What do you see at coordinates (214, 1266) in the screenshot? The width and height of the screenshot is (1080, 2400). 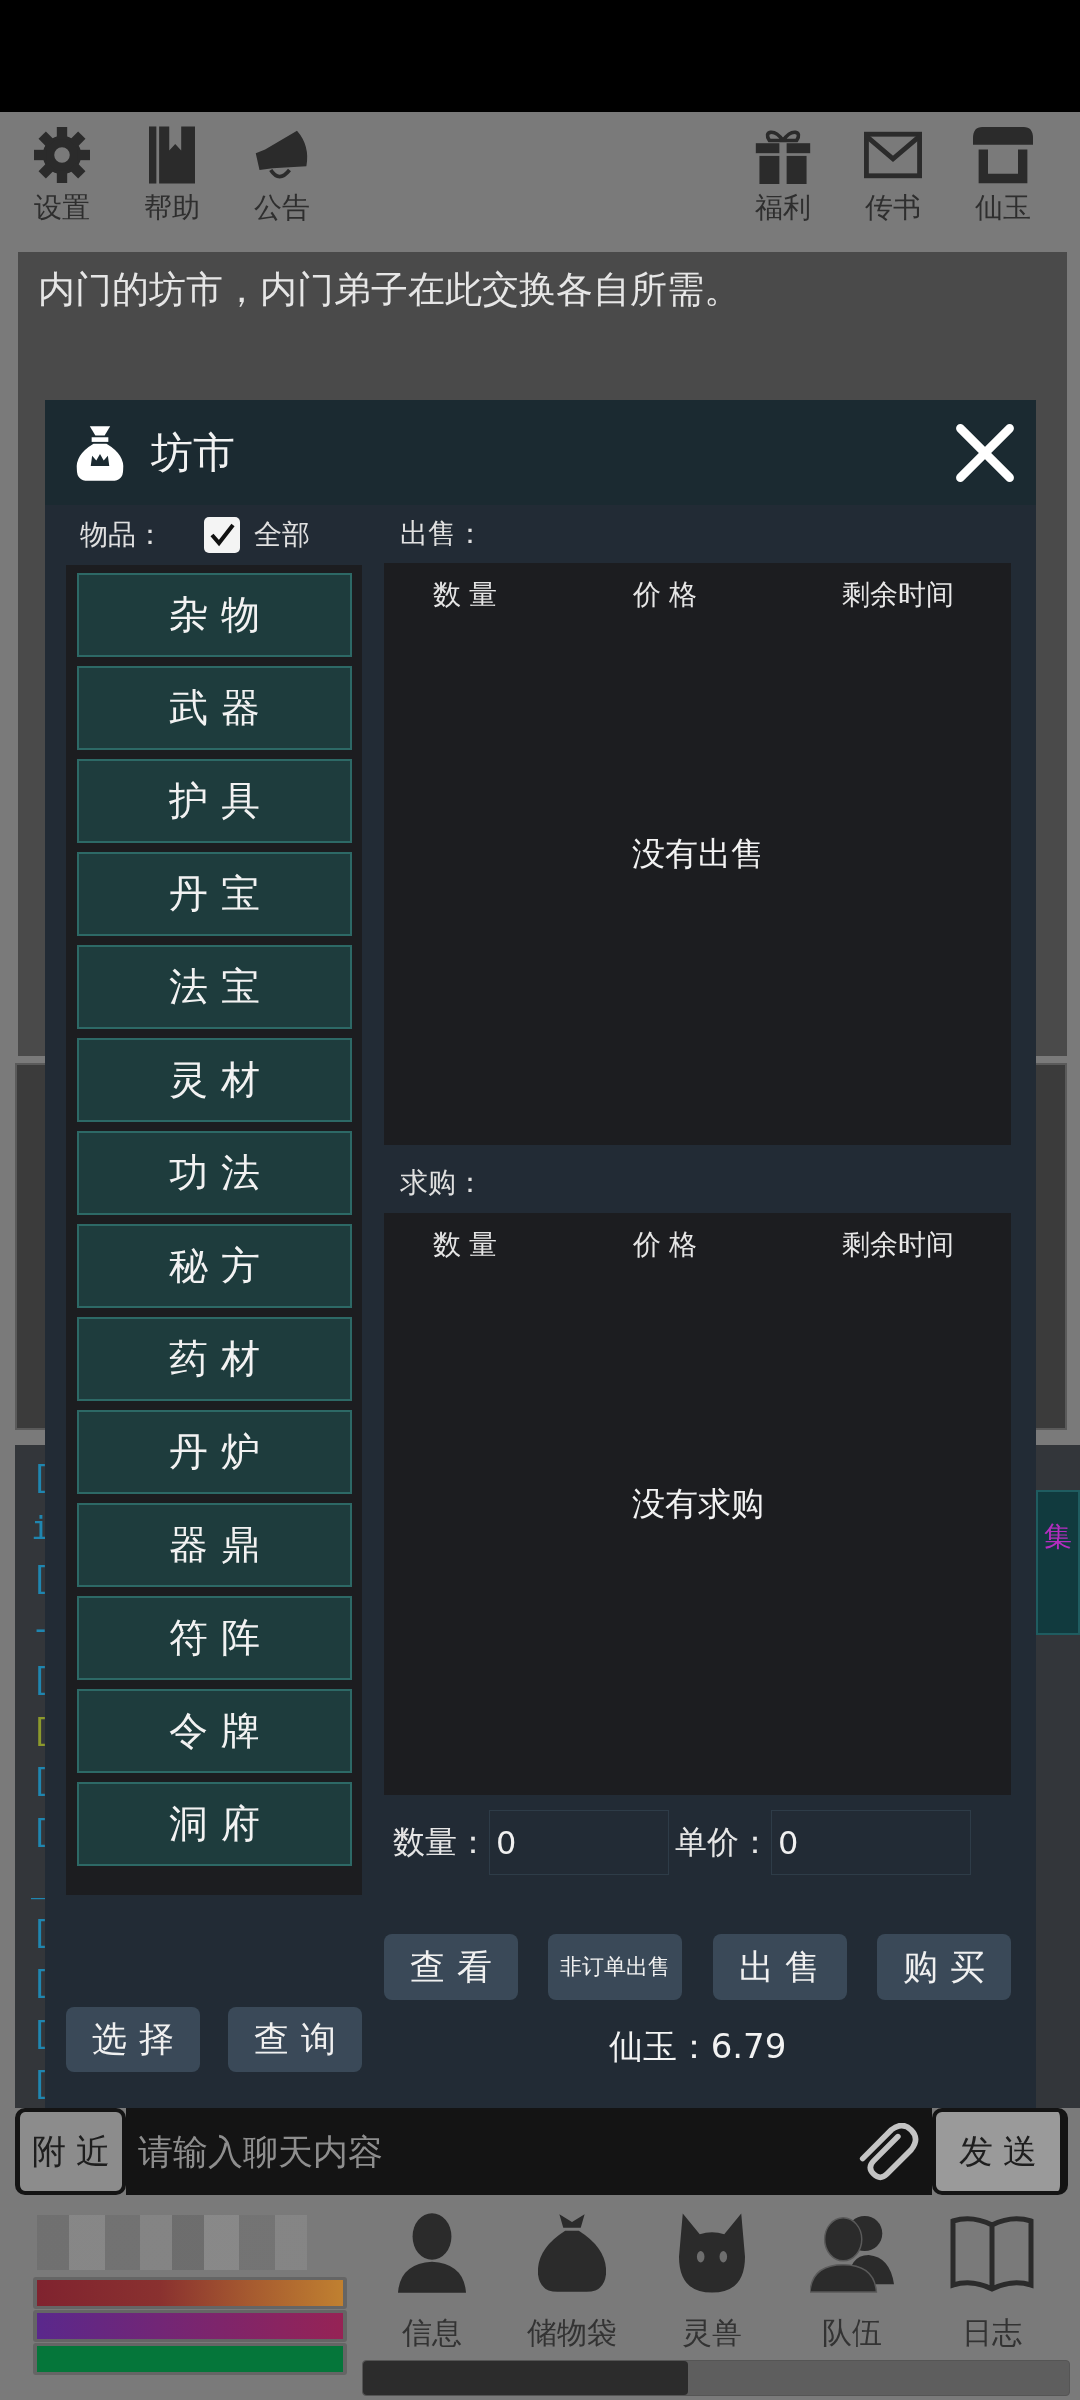 I see `category-button: 秘 方` at bounding box center [214, 1266].